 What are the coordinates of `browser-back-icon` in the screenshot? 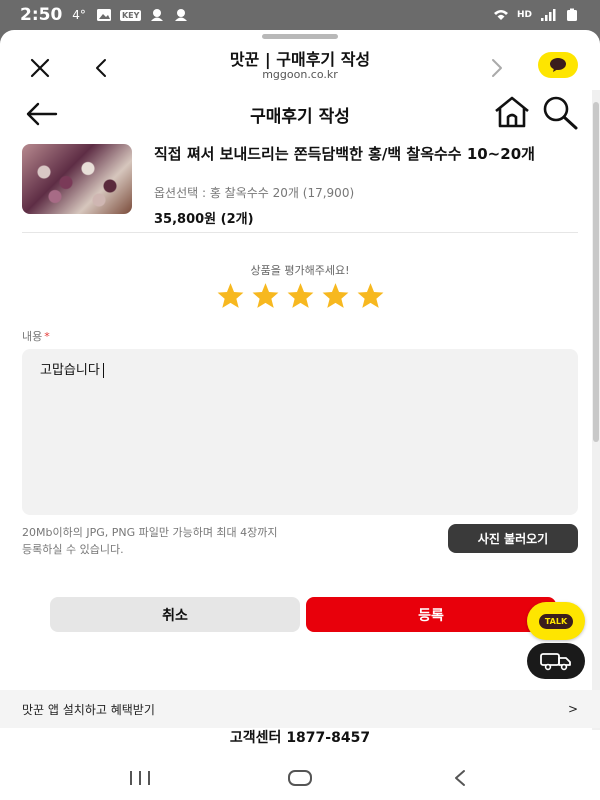 It's located at (102, 68).